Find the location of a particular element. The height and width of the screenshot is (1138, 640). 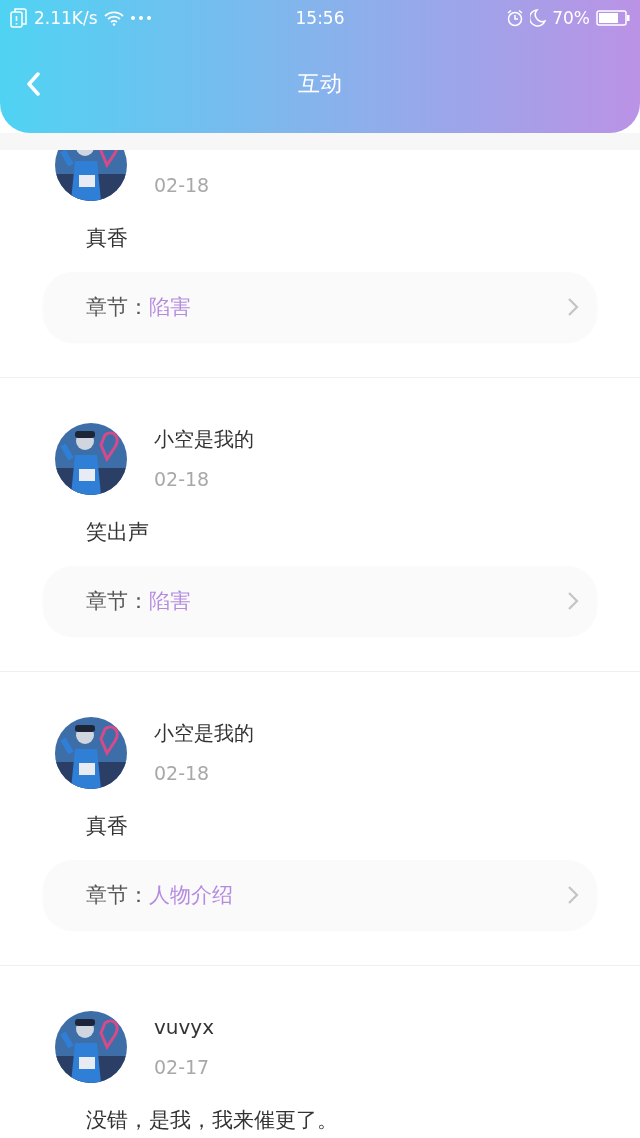

user-name: vuvyx is located at coordinates (184, 1027).